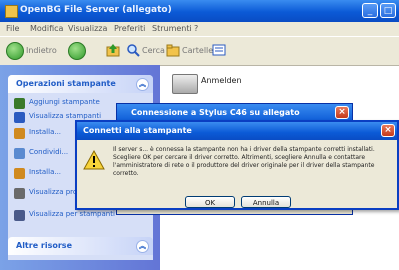 This screenshot has width=399, height=270. I want to click on dialog-title: Connetti alla stampante, so click(137, 130).